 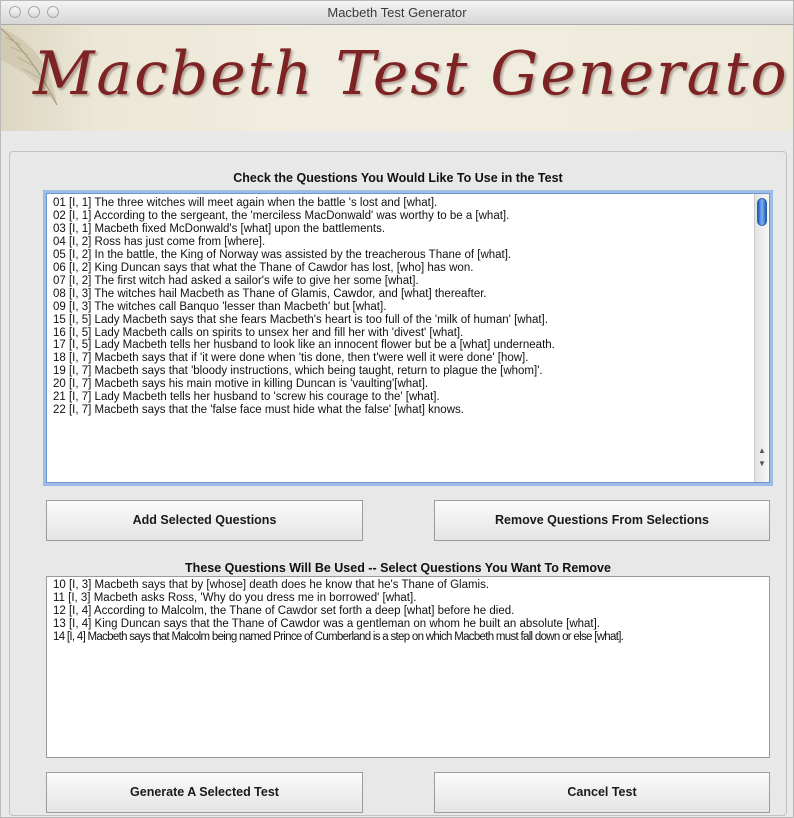 I want to click on scrollbar-thumb, so click(x=762, y=212).